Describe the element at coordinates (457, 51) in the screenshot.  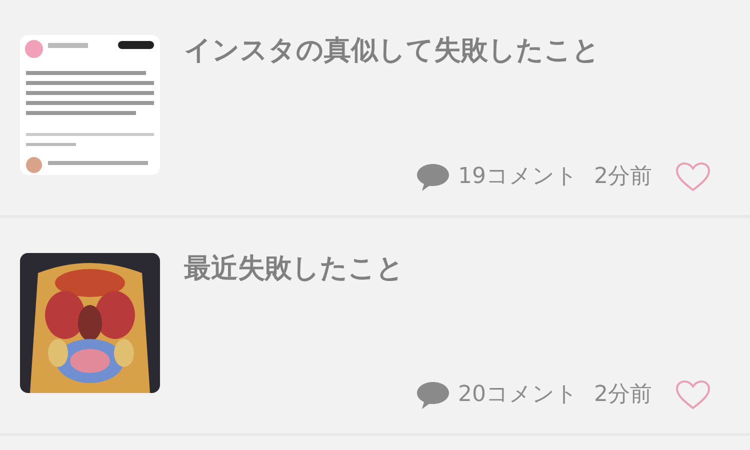
I see `post-title: インスタの真似して失敗したこと` at that location.